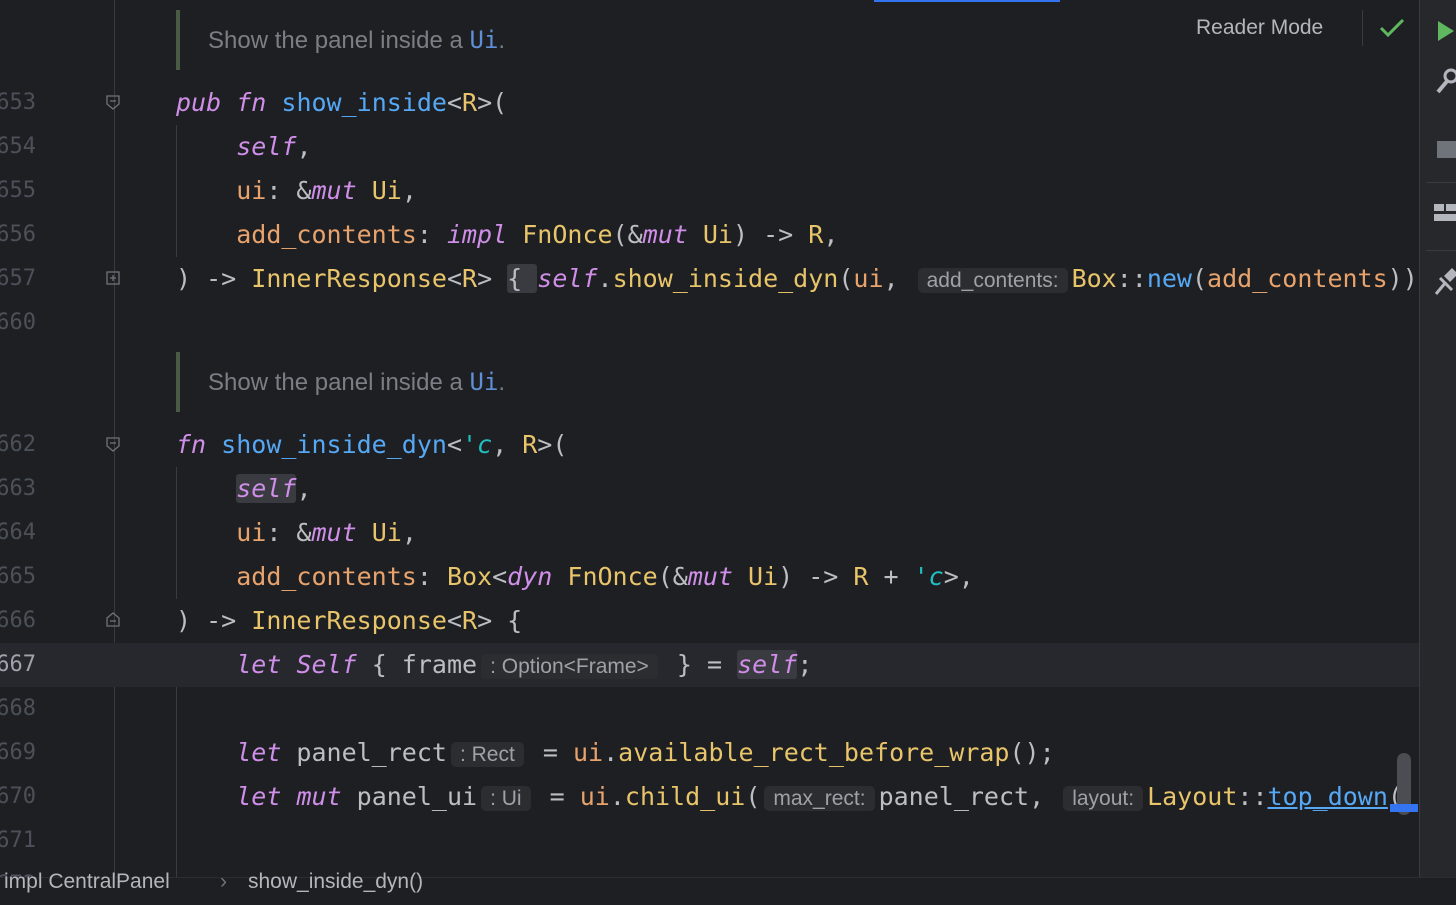  What do you see at coordinates (709, 621) in the screenshot?
I see `code-line: 666 ) -> InnerResponse<R> {` at bounding box center [709, 621].